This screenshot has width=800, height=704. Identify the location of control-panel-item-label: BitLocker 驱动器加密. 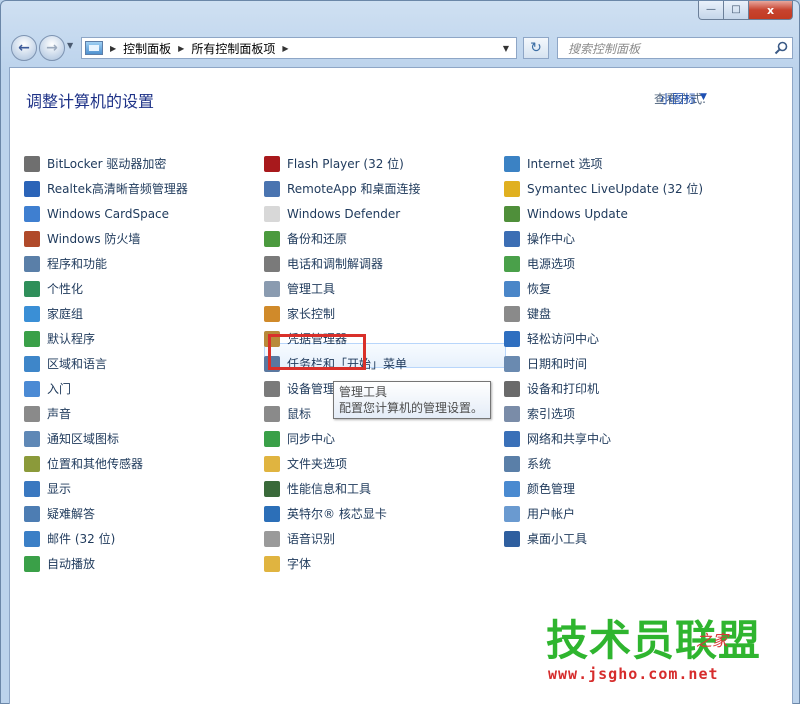
(107, 164).